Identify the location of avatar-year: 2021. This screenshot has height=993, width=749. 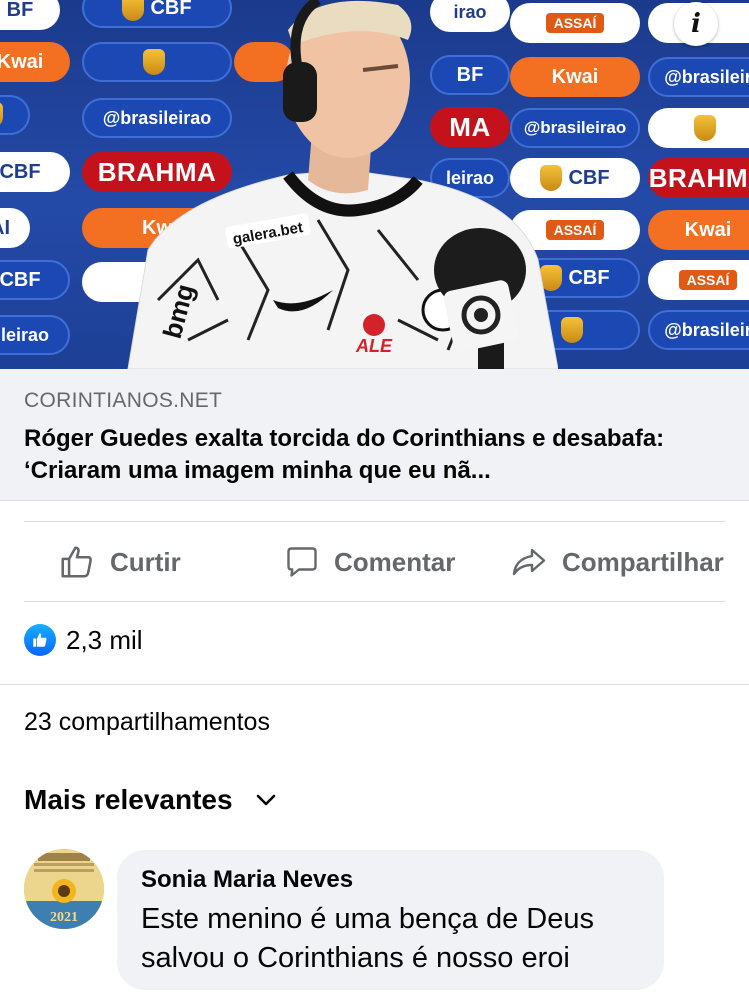
(64, 917).